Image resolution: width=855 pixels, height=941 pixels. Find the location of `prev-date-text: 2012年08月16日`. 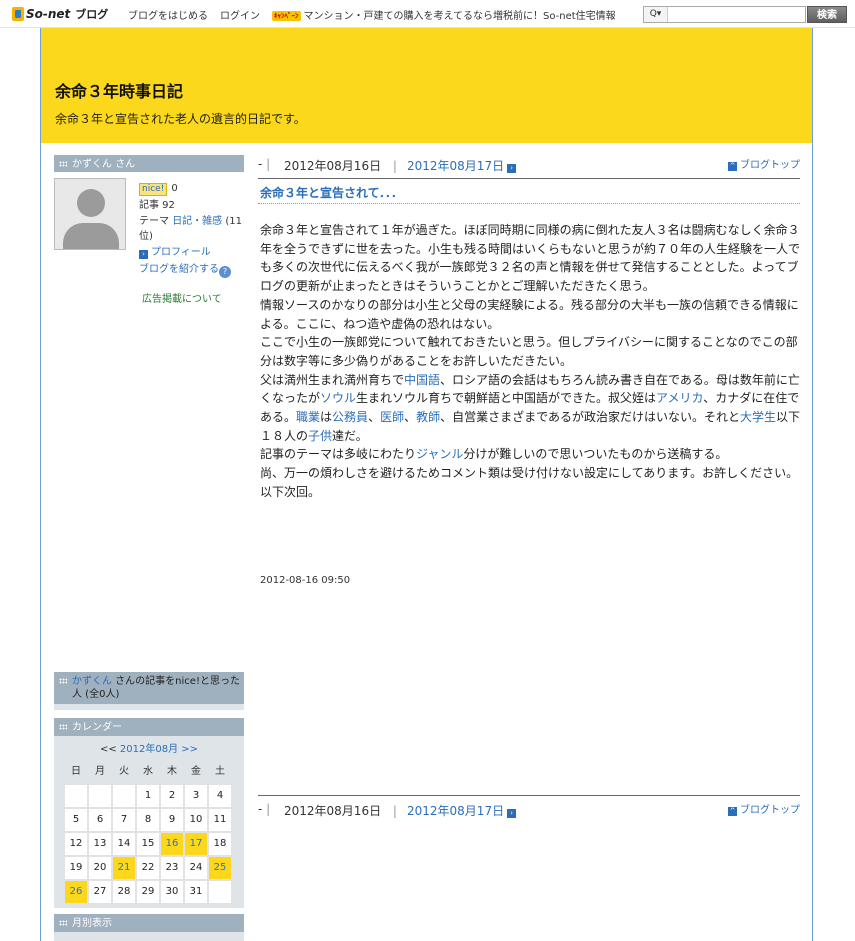

prev-date-text: 2012年08月16日 is located at coordinates (333, 166).